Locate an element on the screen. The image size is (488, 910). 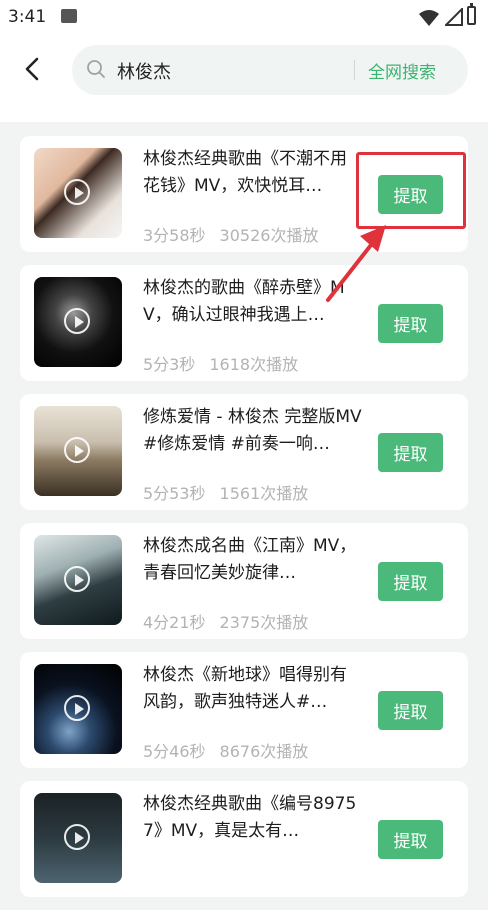
result-meta: 4分21秒 2375次播放 is located at coordinates (225, 621).